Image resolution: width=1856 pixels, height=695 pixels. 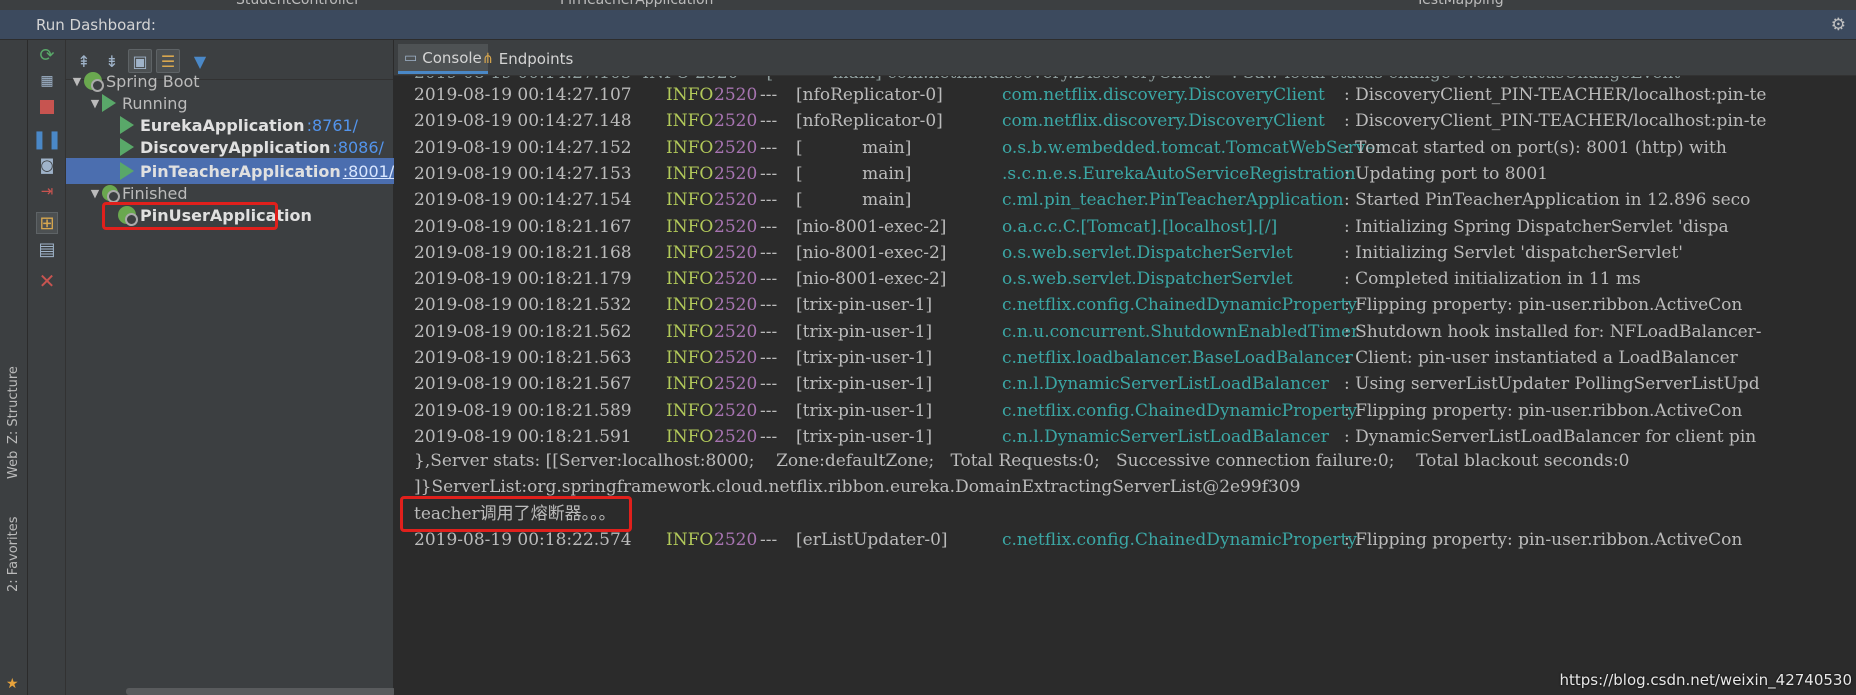 What do you see at coordinates (230, 147) in the screenshot?
I see `tree-item-discovery: DiscoveryApplication :8086/` at bounding box center [230, 147].